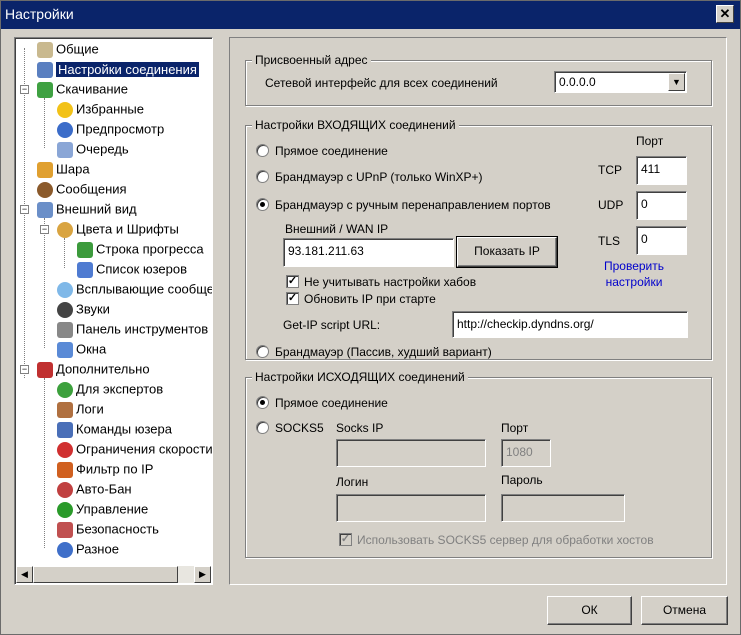 This screenshot has width=741, height=635. I want to click on network-icon, so click(45, 69).